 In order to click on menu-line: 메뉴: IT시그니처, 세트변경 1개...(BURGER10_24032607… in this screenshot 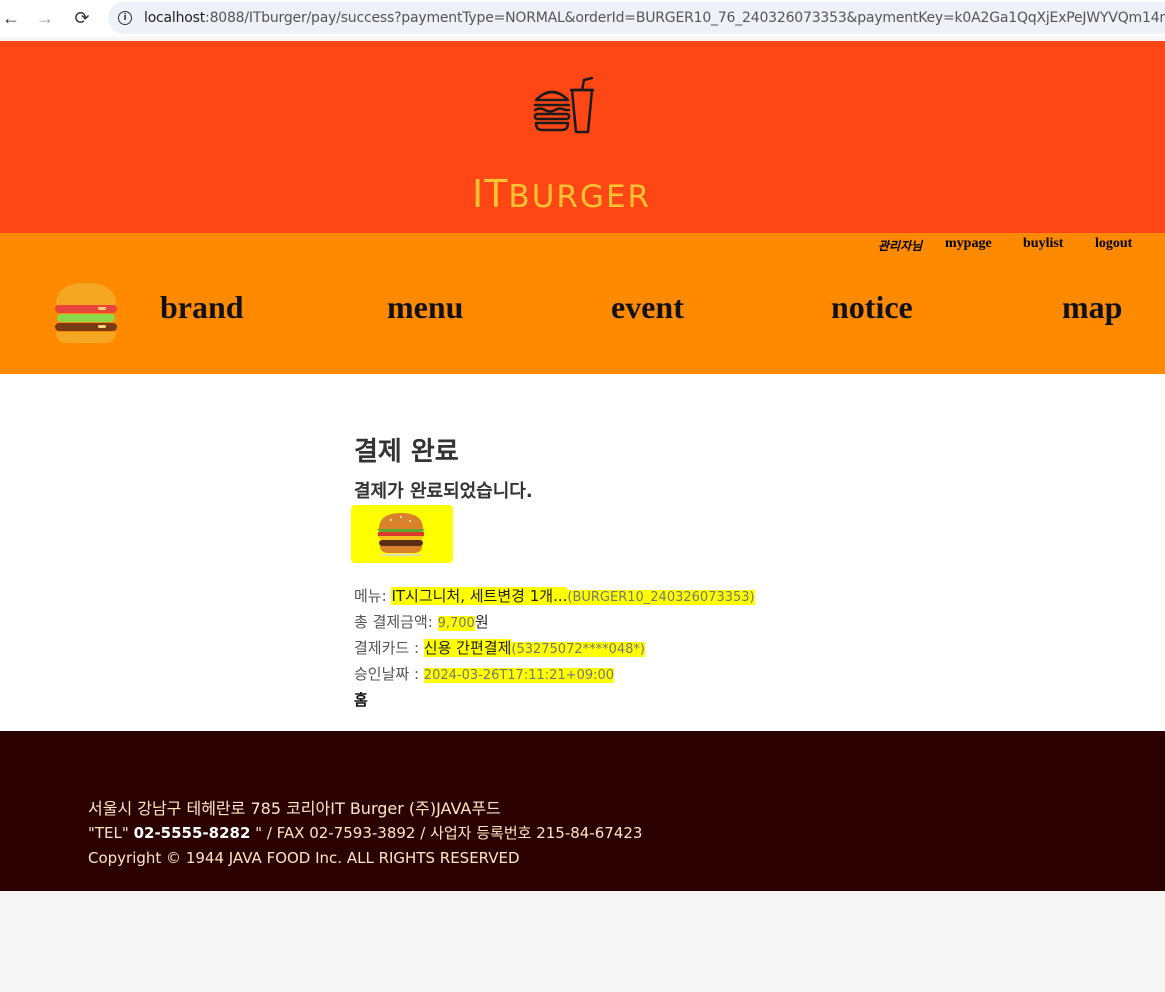, I will do `click(554, 595)`.